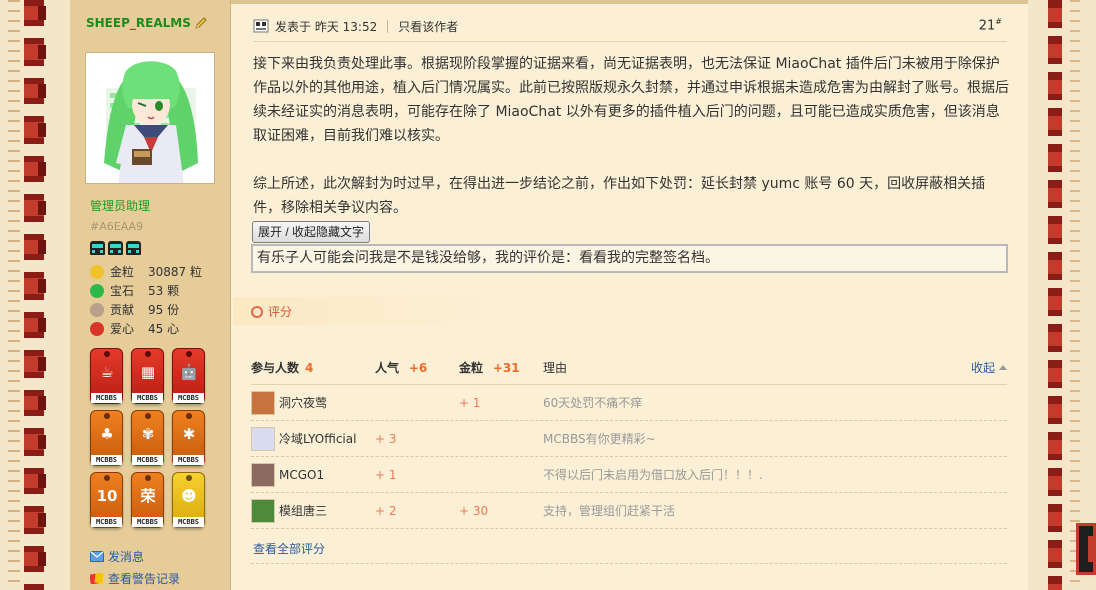 The width and height of the screenshot is (1096, 590). I want to click on sidebar-links: 发消息 查看警告记录, so click(135, 567).